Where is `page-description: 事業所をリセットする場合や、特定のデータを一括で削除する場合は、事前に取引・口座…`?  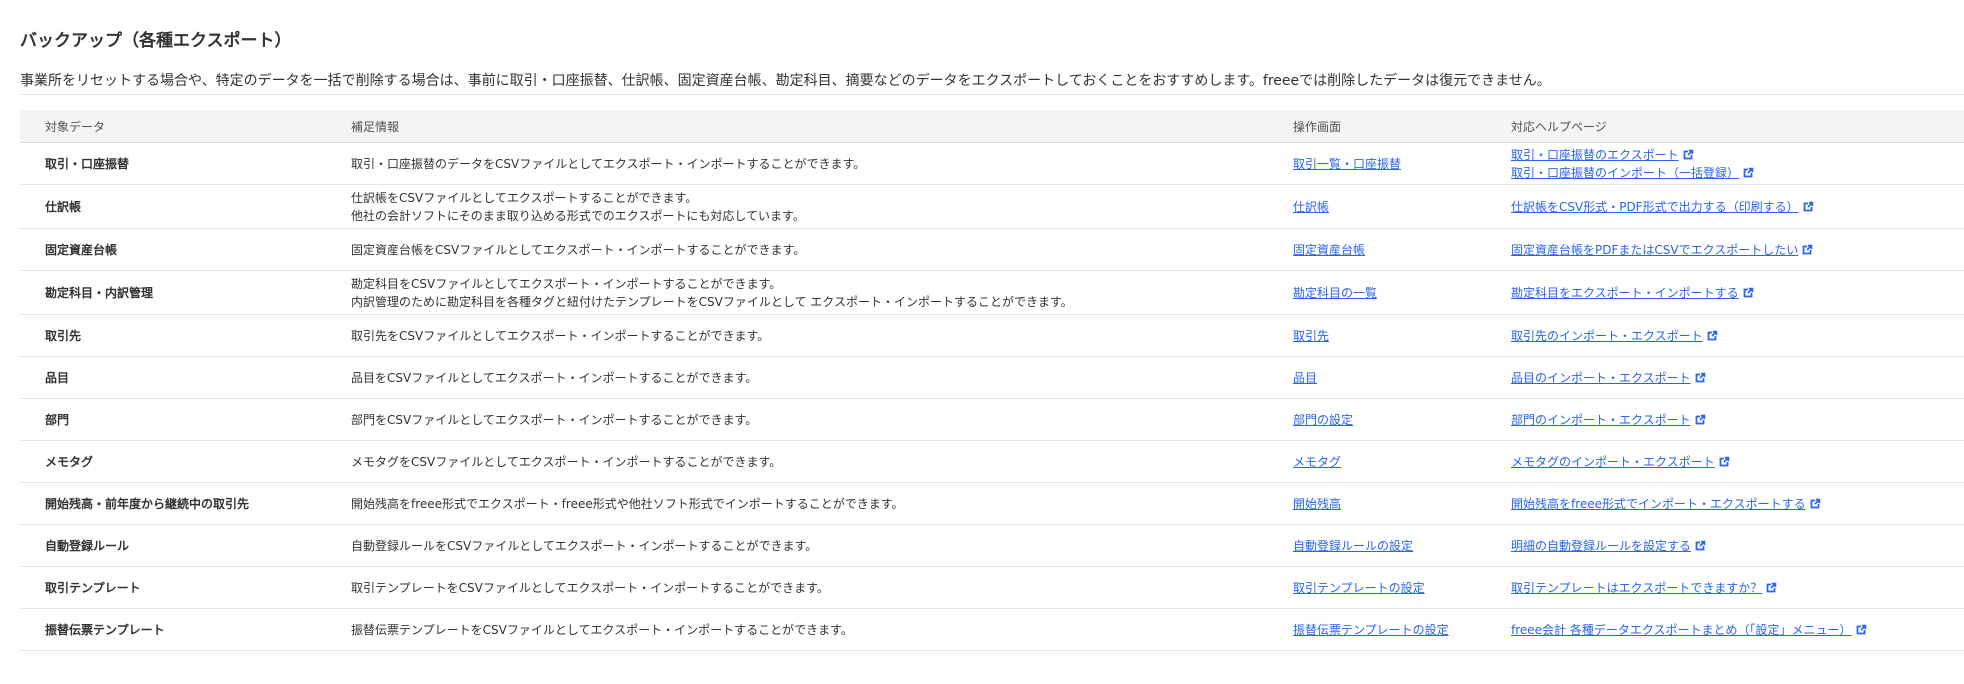
page-description: 事業所をリセットする場合や、特定のデータを一括で削除する場合は、事前に取引・口座… is located at coordinates (785, 81).